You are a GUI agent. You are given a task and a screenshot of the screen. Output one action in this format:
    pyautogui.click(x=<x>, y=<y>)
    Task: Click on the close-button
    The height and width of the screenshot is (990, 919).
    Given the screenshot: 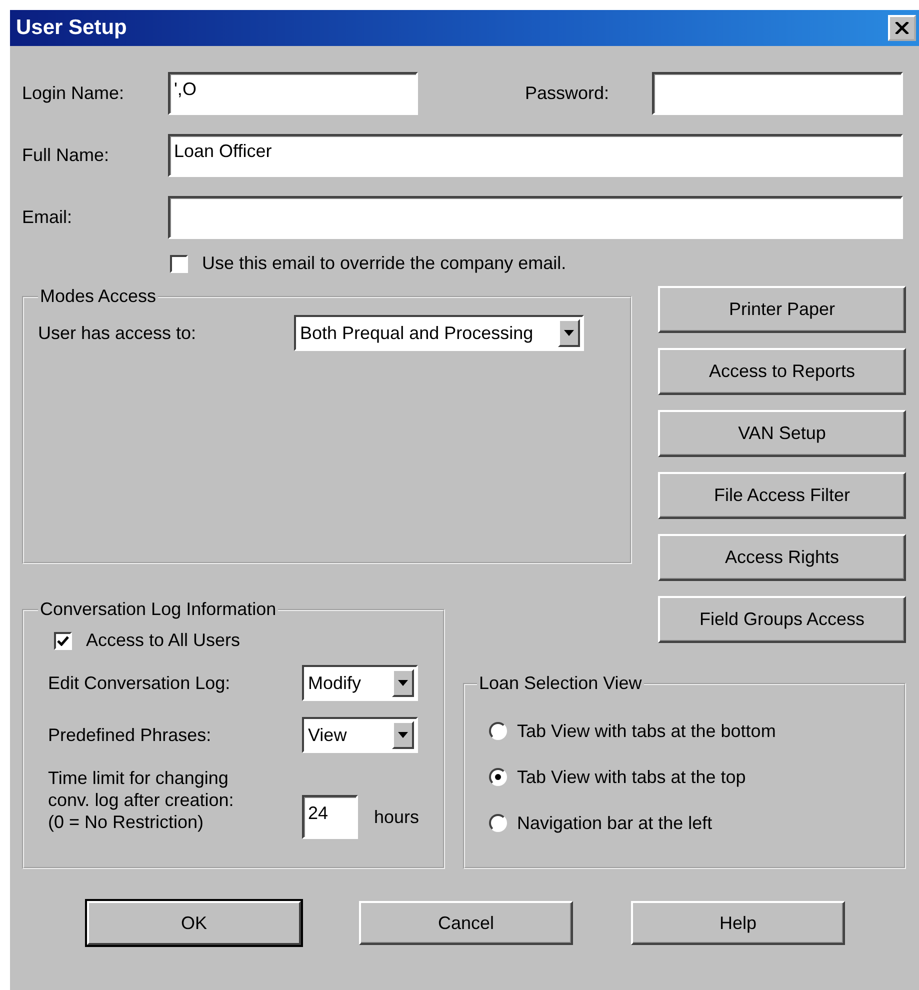 What is the action you would take?
    pyautogui.click(x=902, y=28)
    